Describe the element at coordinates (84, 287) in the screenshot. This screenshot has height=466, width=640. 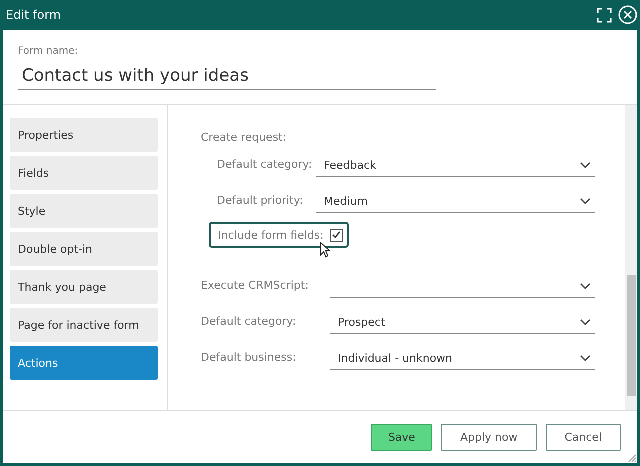
I see `sidebar-tab: Thank you page` at that location.